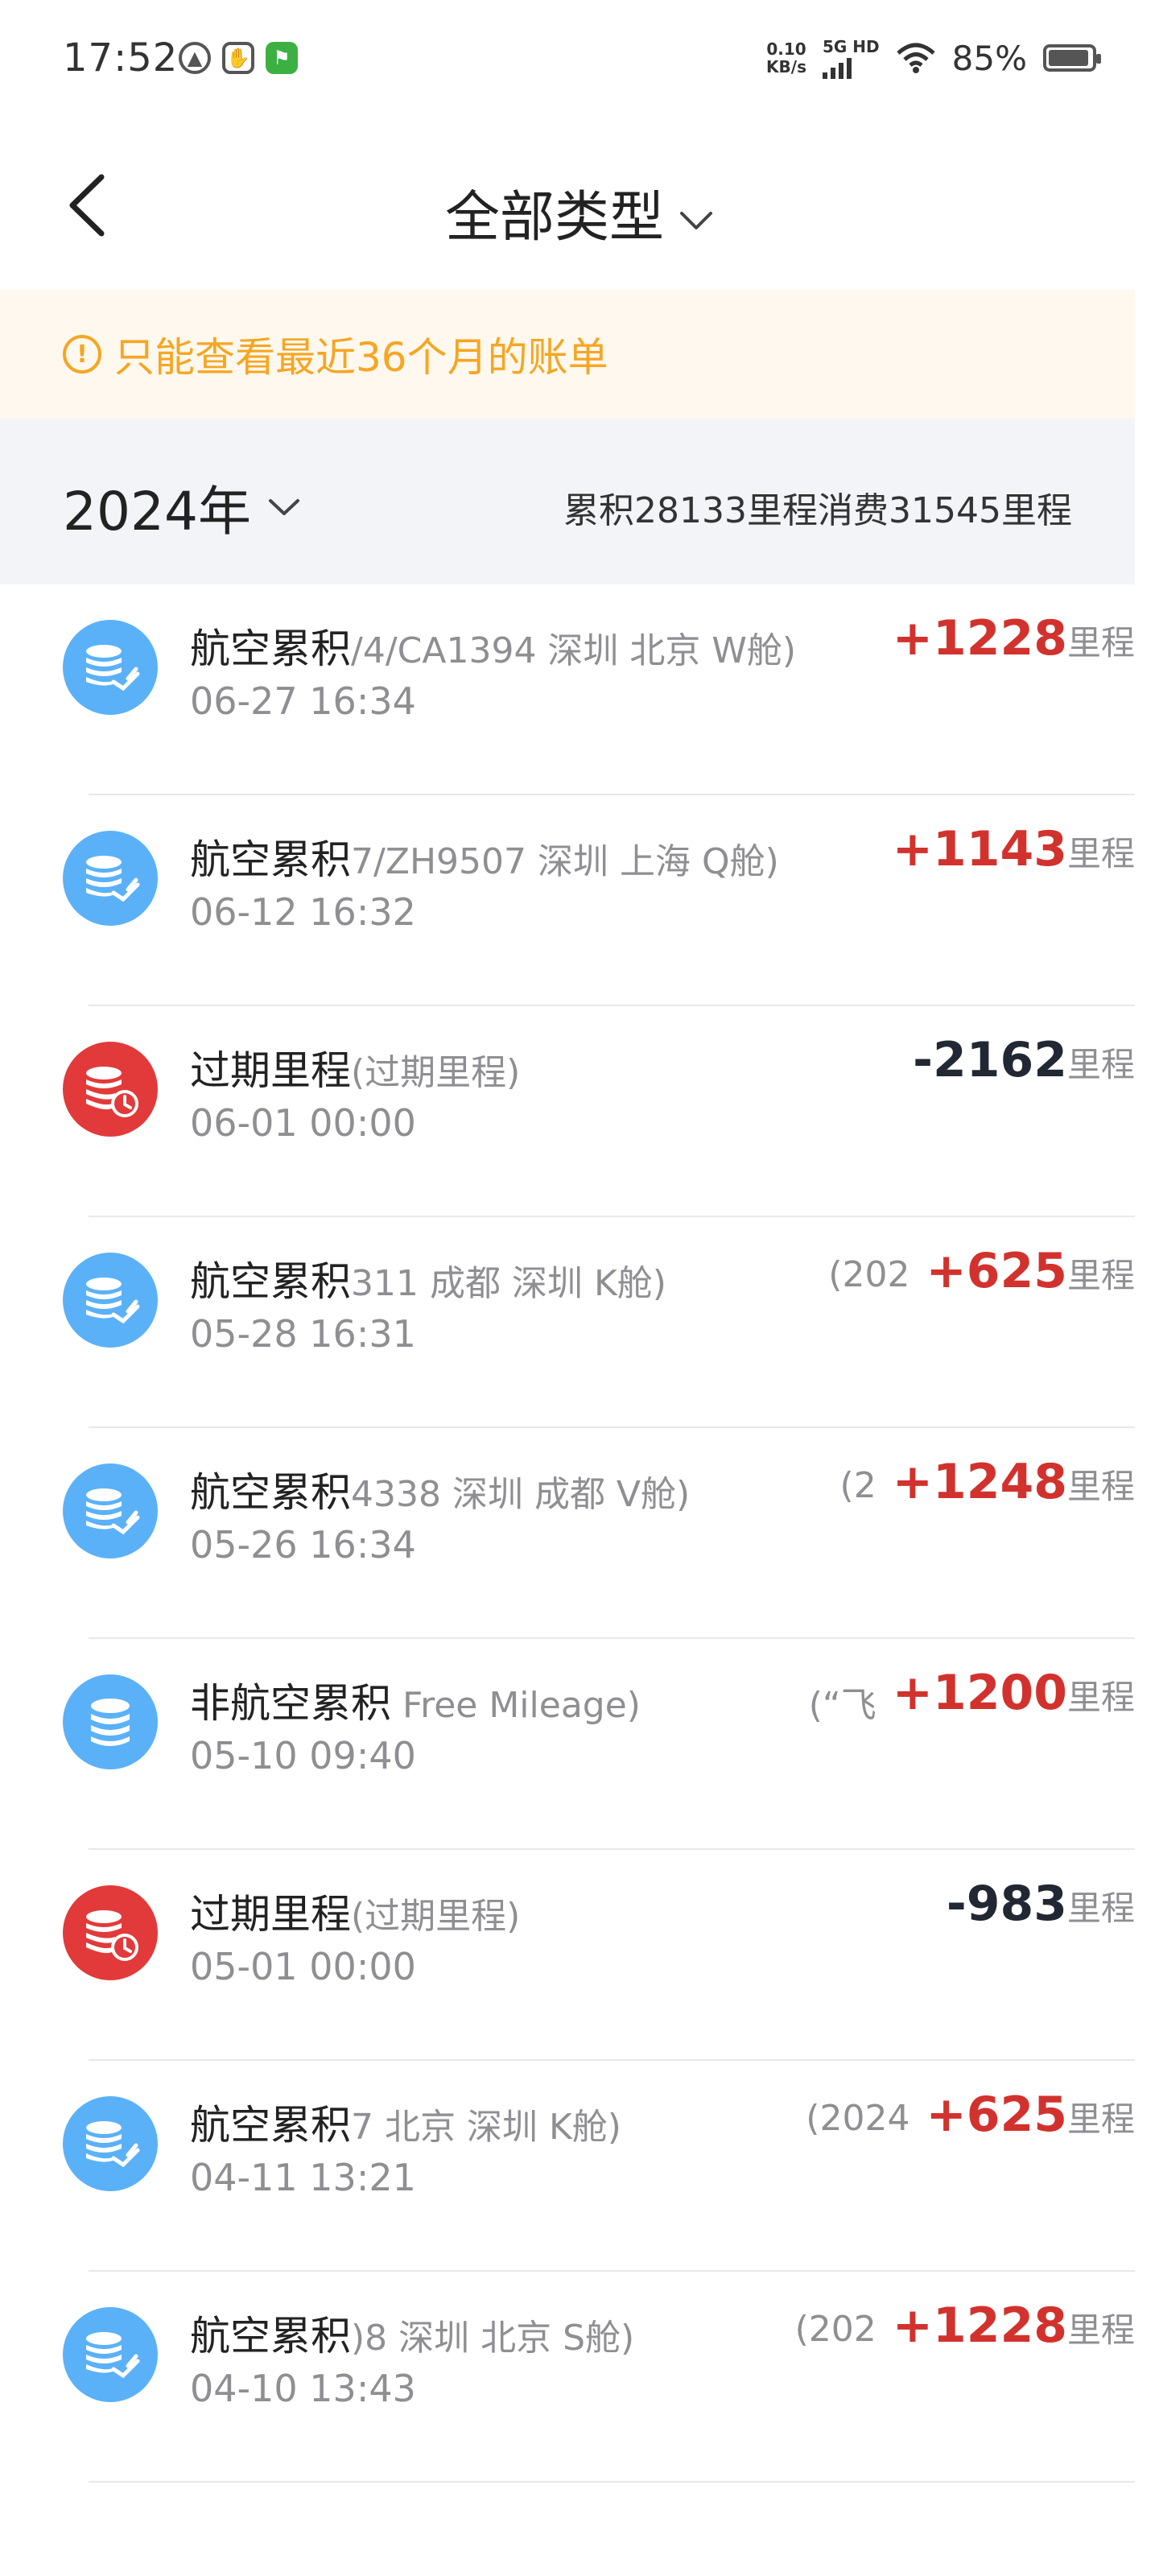  What do you see at coordinates (851, 58) in the screenshot?
I see `signal-icon: 5G HD` at bounding box center [851, 58].